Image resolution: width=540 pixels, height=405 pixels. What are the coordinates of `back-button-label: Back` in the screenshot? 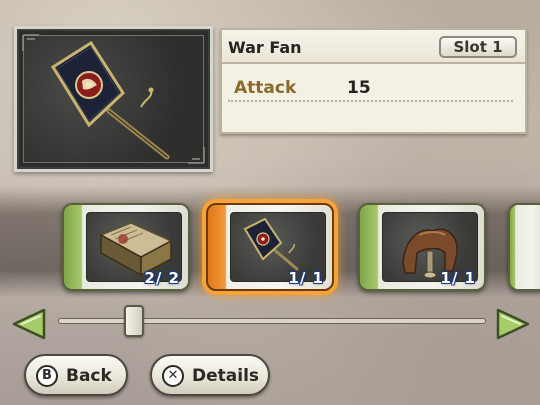 It's located at (89, 376).